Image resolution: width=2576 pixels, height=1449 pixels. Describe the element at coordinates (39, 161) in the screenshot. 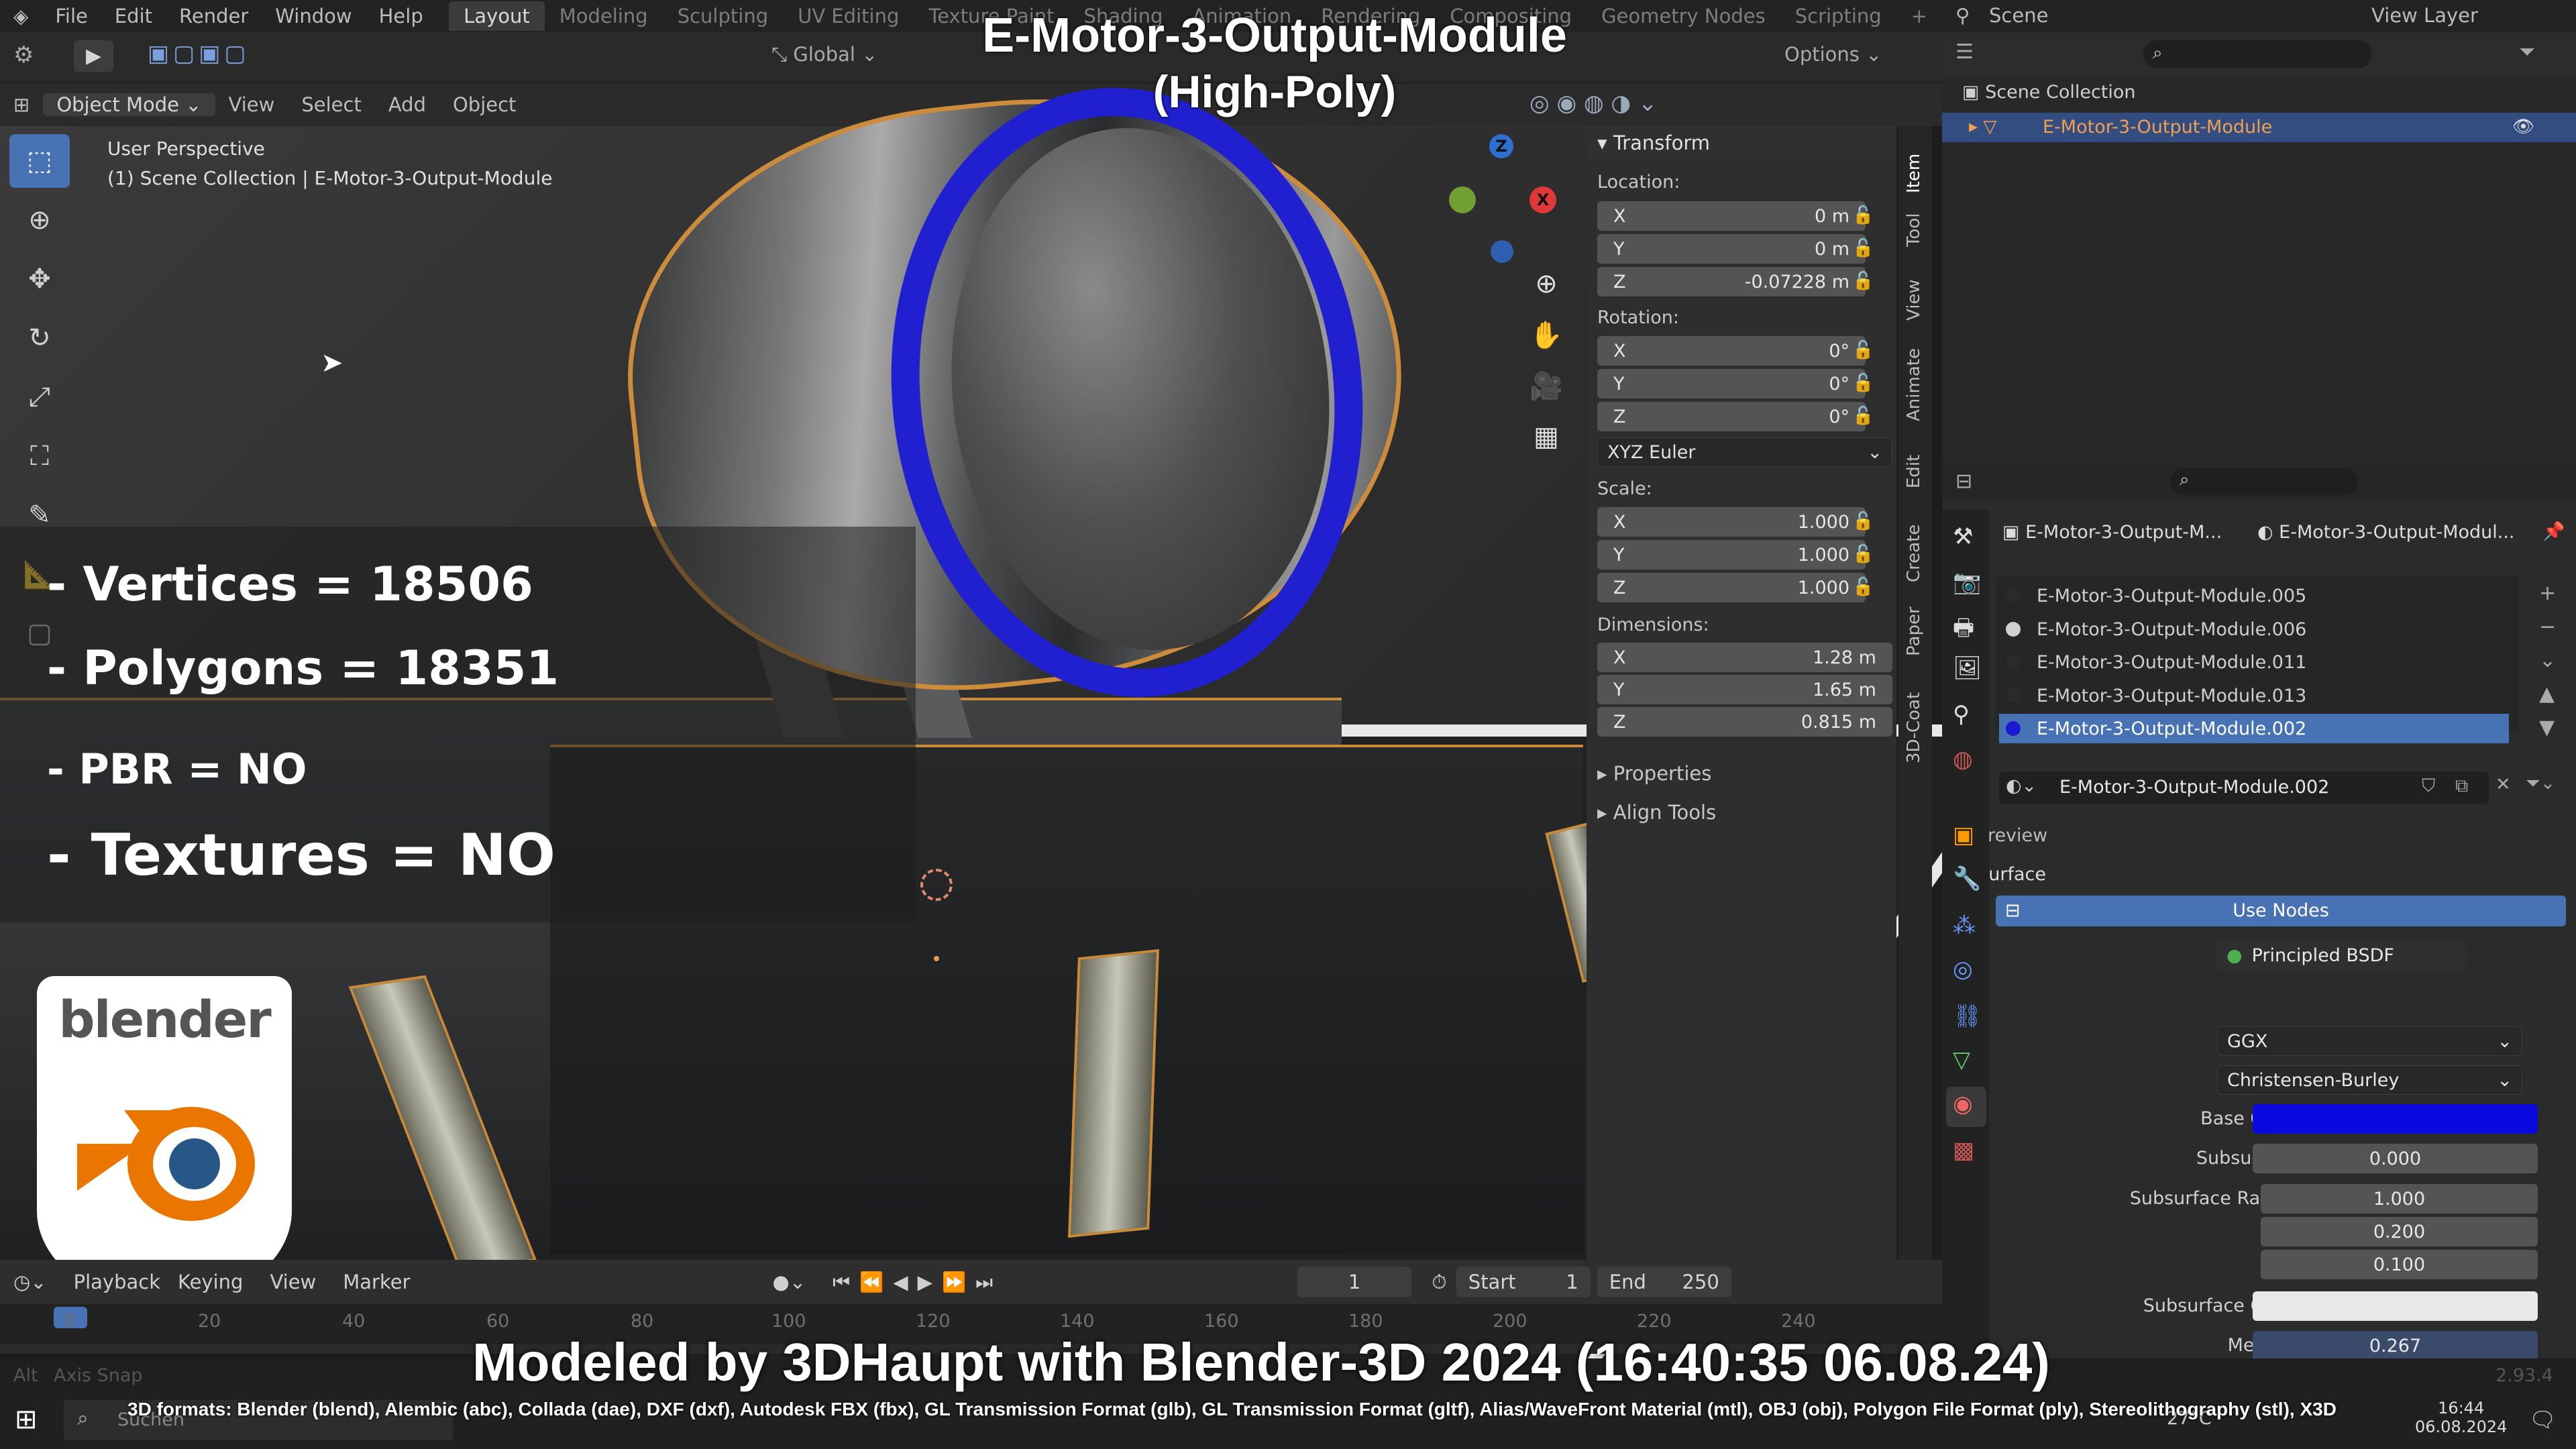

I see `select-box-tool-icon: ⬚` at that location.